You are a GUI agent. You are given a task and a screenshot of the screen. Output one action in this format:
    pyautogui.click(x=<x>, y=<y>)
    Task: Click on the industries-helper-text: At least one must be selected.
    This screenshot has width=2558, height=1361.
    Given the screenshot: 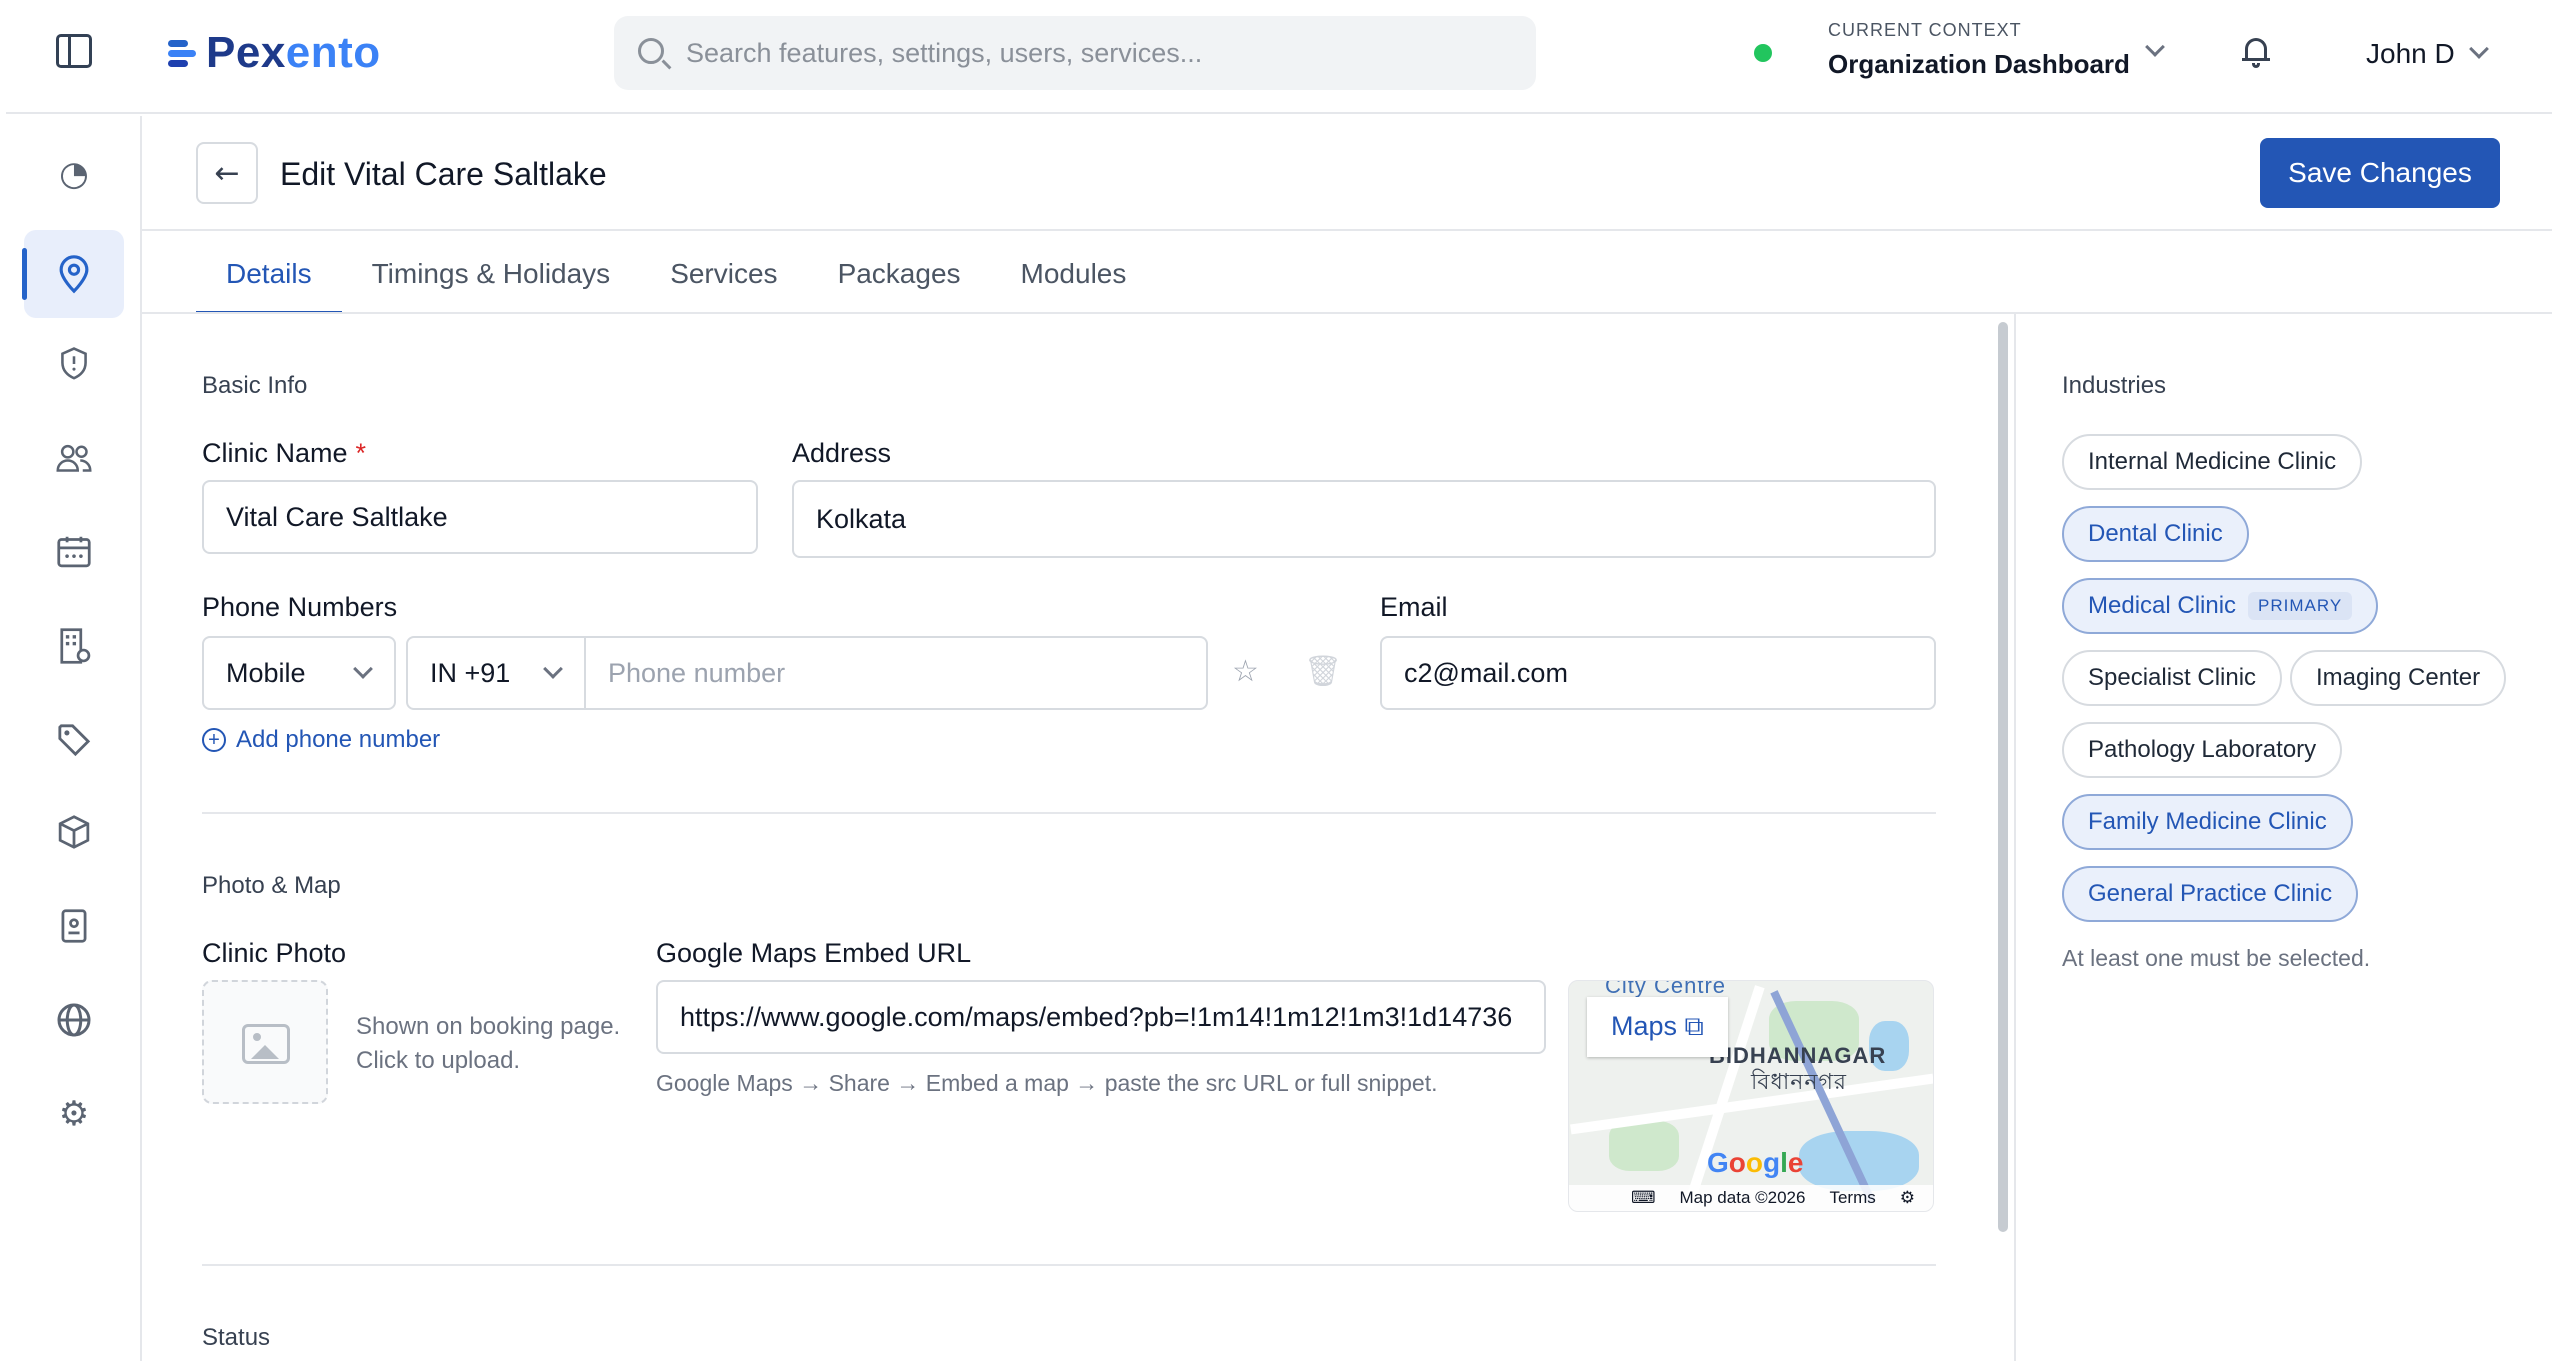 What is the action you would take?
    pyautogui.click(x=2216, y=958)
    